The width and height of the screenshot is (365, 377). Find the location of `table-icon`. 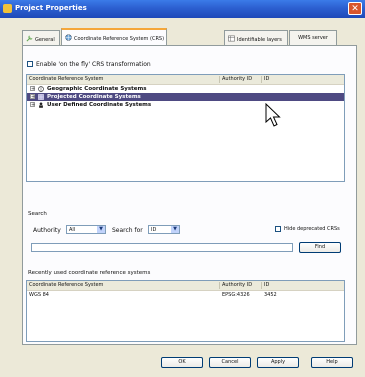

table-icon is located at coordinates (231, 38).